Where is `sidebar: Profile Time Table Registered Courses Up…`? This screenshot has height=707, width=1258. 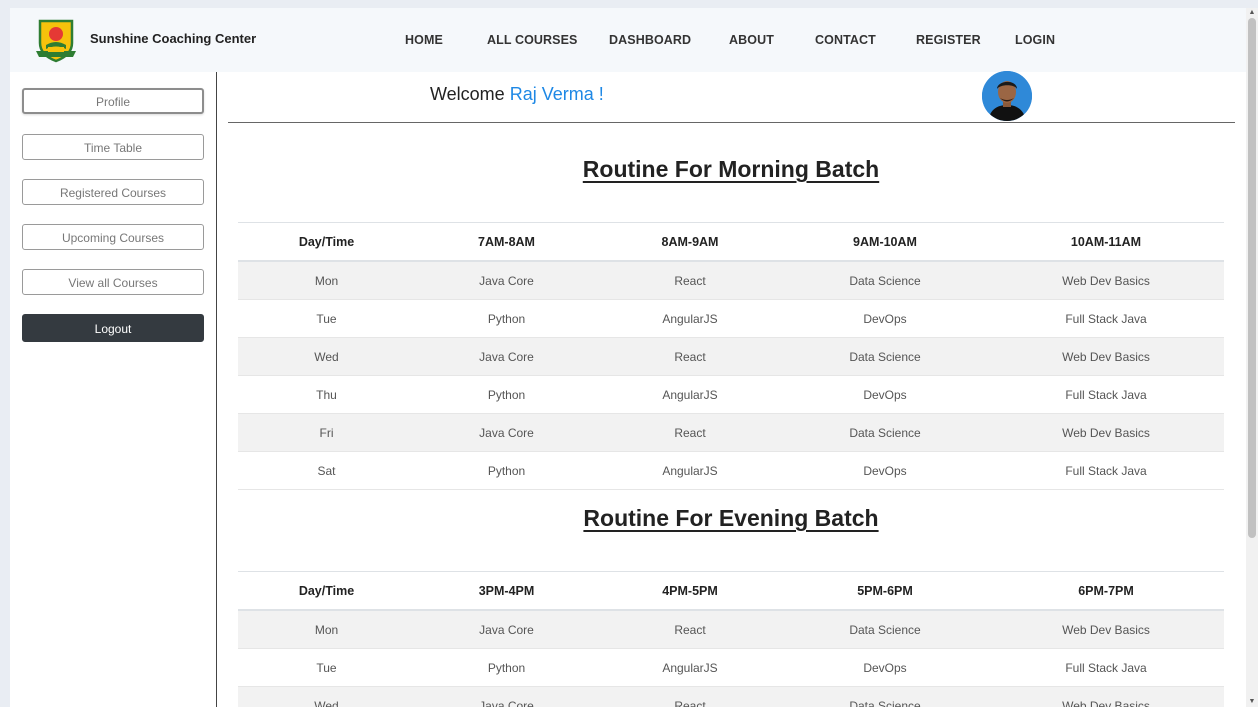
sidebar: Profile Time Table Registered Courses Up… is located at coordinates (113, 389).